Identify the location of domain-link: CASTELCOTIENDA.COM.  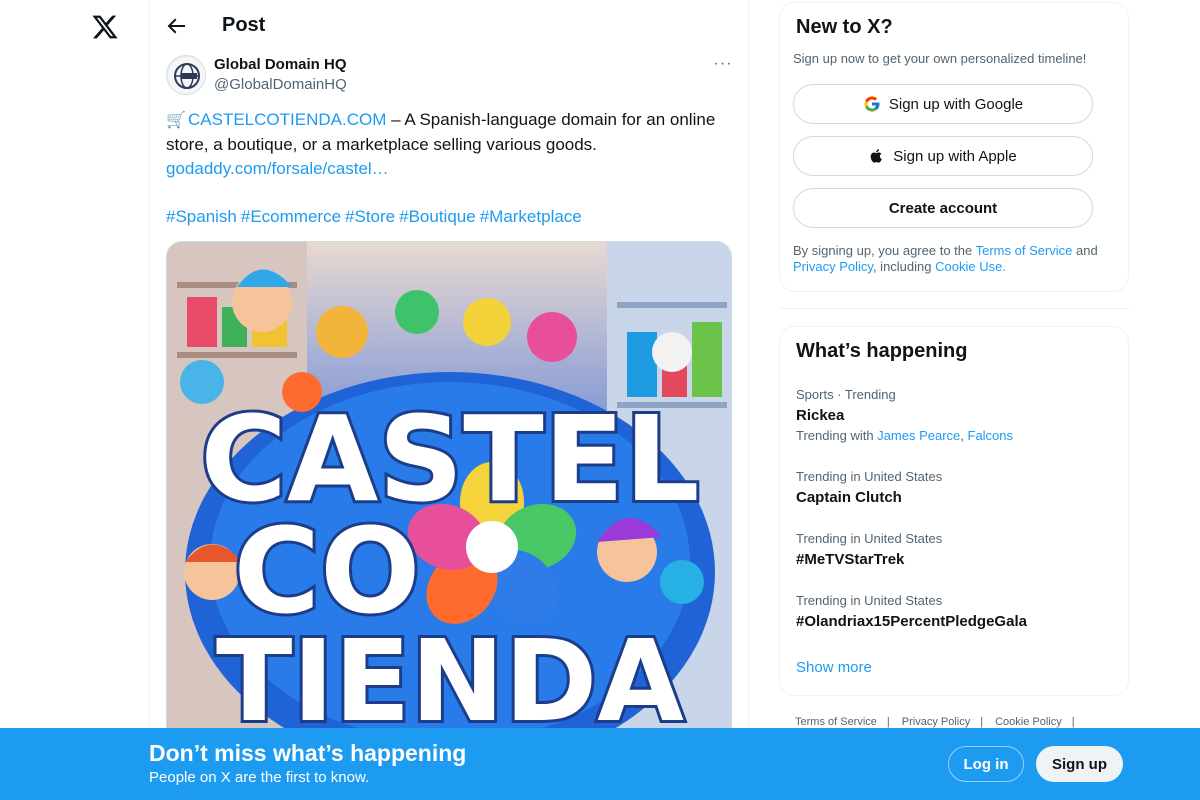
(287, 119).